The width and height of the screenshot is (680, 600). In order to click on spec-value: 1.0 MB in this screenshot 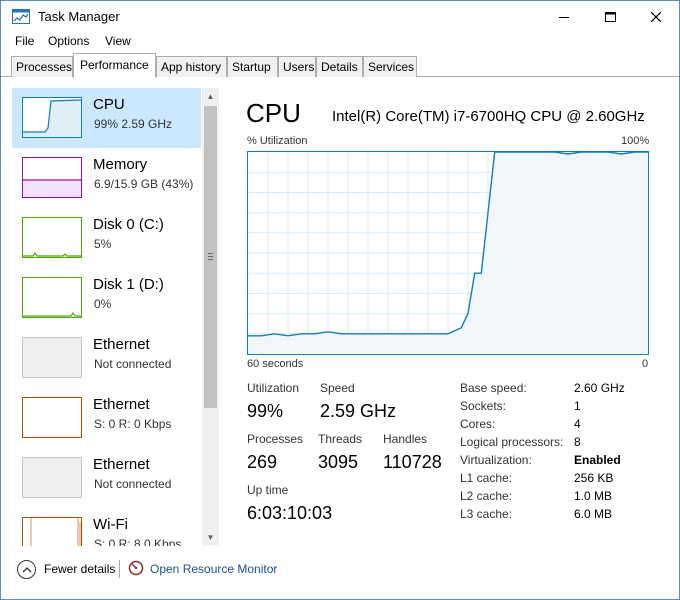, I will do `click(593, 496)`.